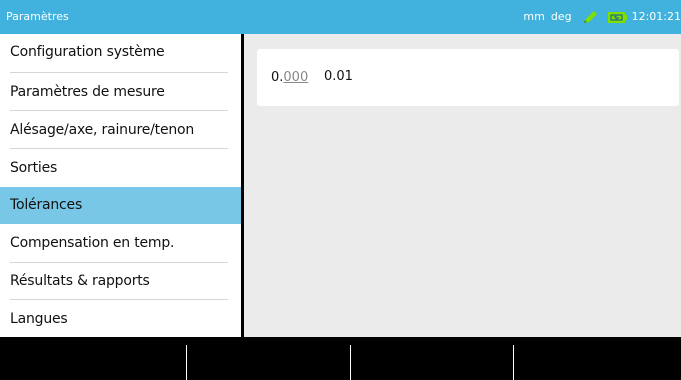 The image size is (681, 380). I want to click on clock-time: 12:01:21, so click(656, 16).